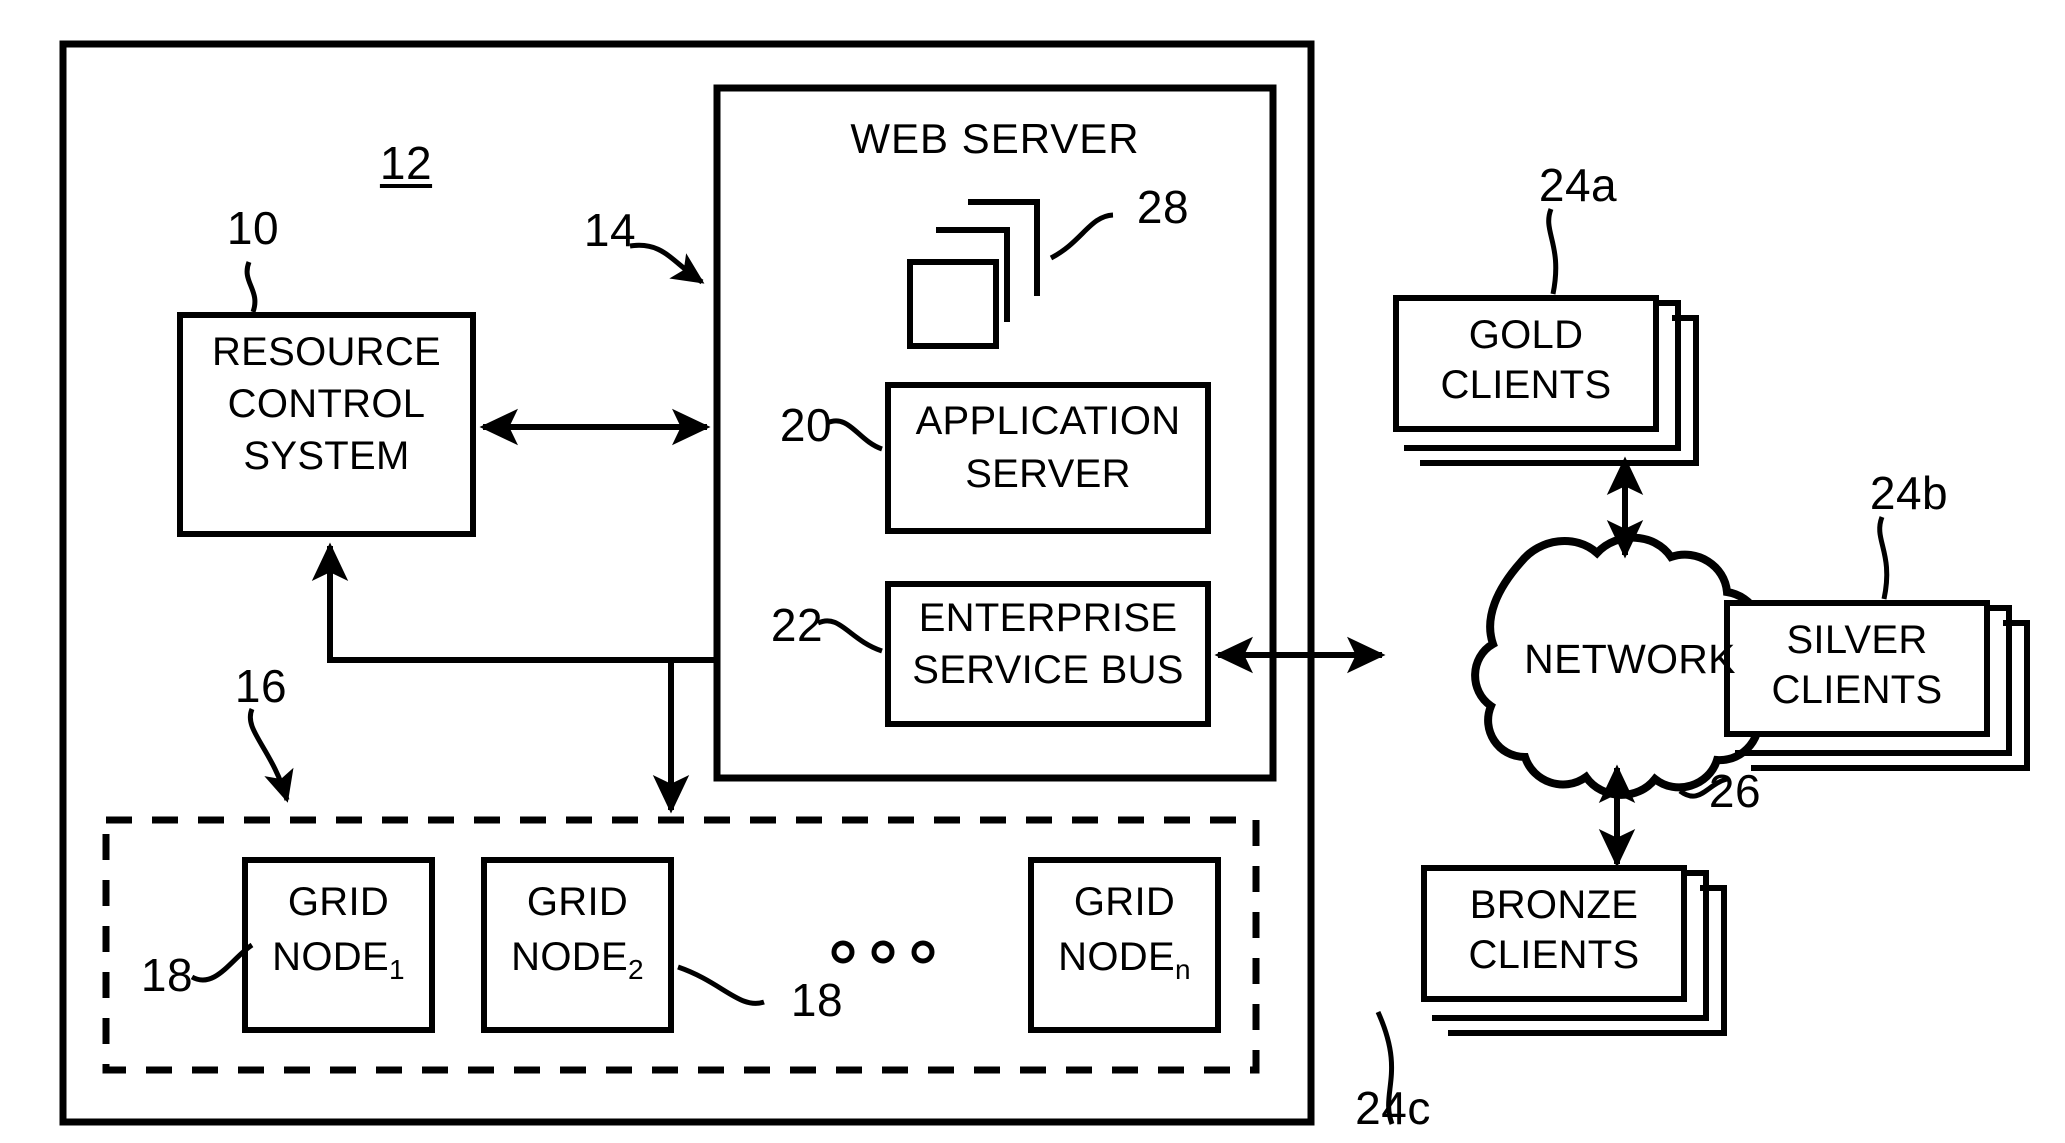  What do you see at coordinates (514, 602) in the screenshot?
I see `webserver-rcs-feedback-link` at bounding box center [514, 602].